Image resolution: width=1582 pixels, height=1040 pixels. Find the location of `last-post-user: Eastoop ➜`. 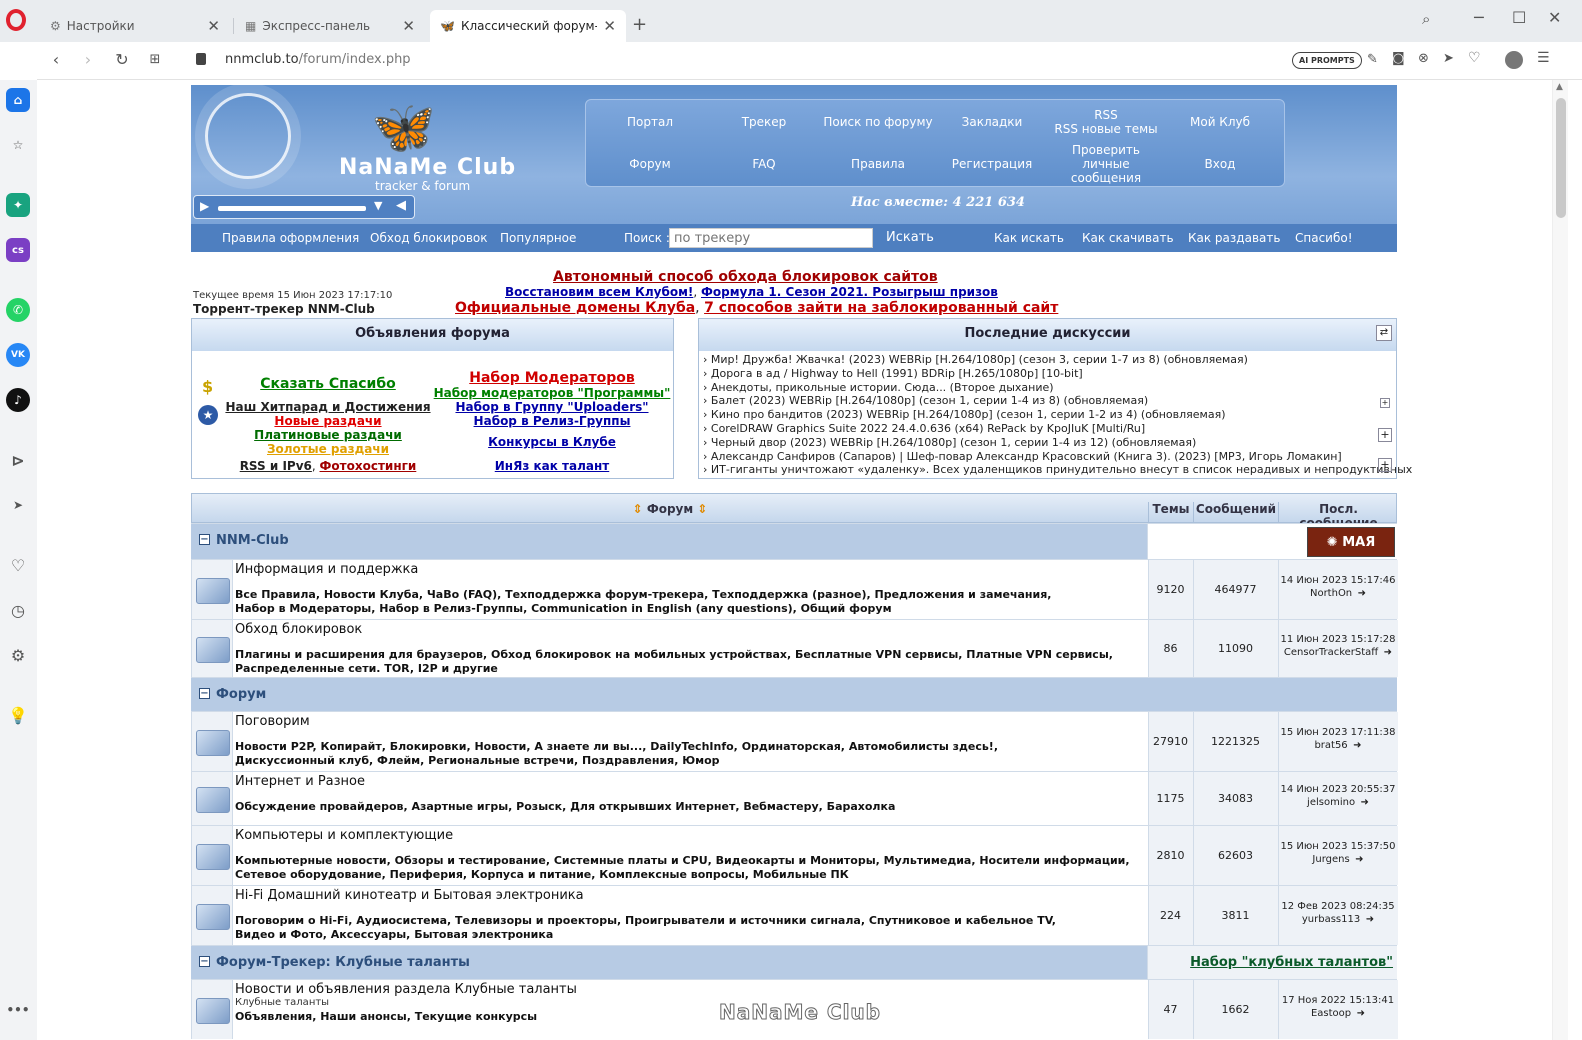

last-post-user: Eastoop ➜ is located at coordinates (1338, 1013).